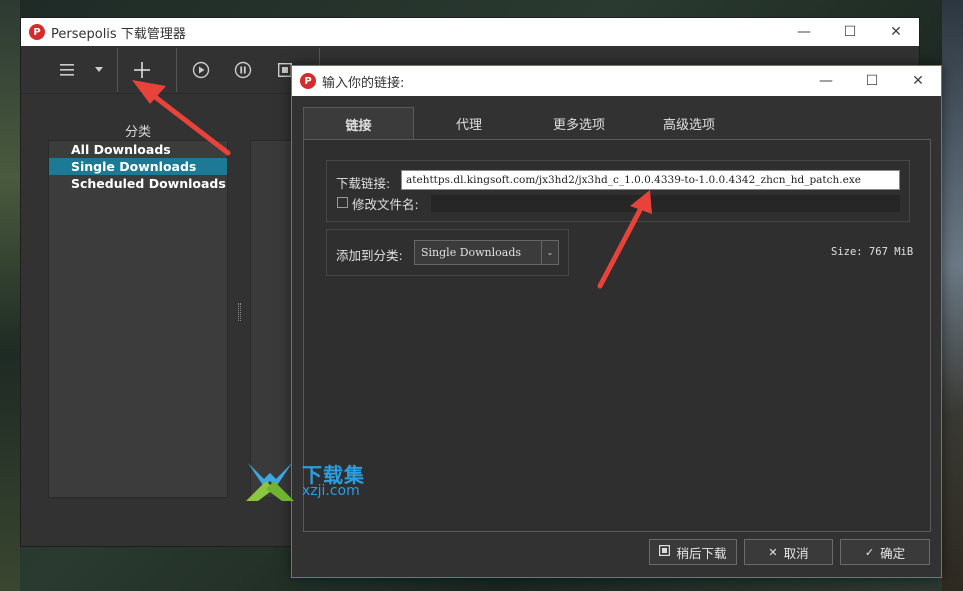 The width and height of the screenshot is (963, 591). Describe the element at coordinates (826, 81) in the screenshot. I see `dialog-minimize-button: —` at that location.